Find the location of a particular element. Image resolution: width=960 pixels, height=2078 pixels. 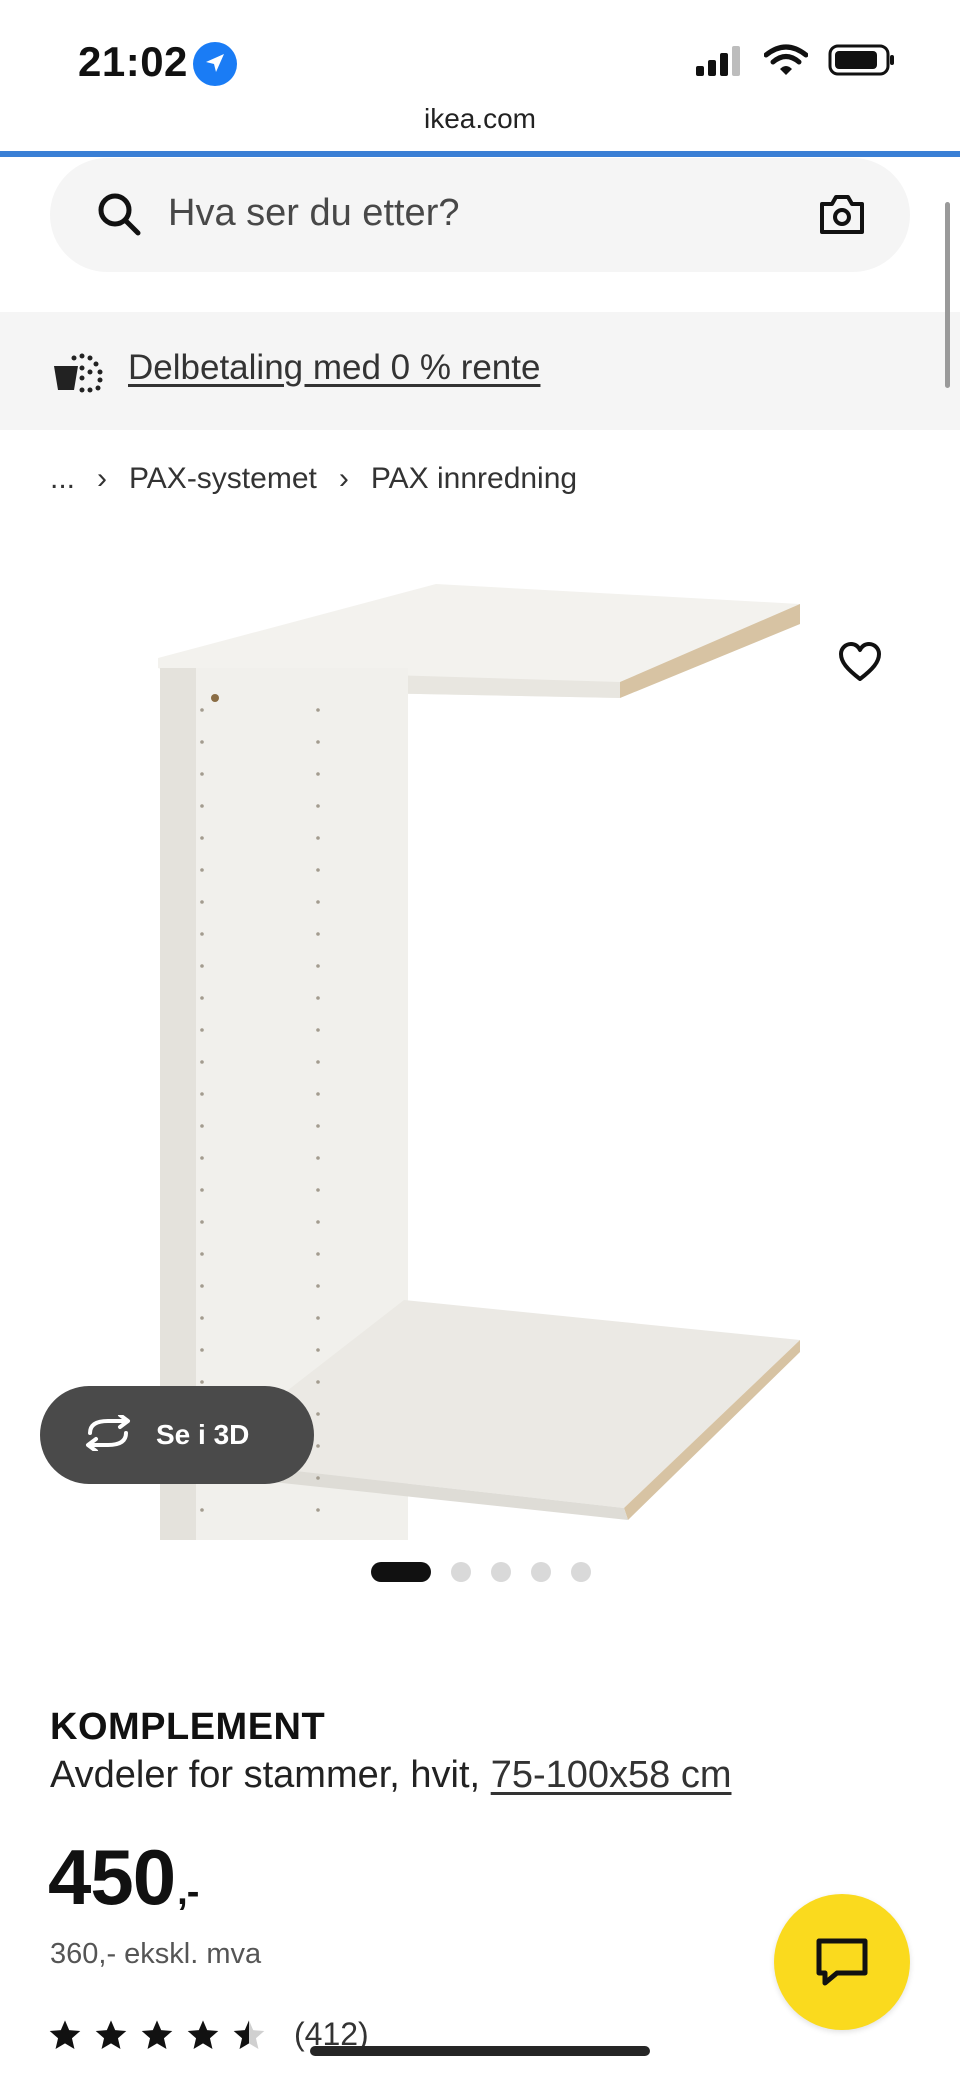

chat-button is located at coordinates (842, 1962).